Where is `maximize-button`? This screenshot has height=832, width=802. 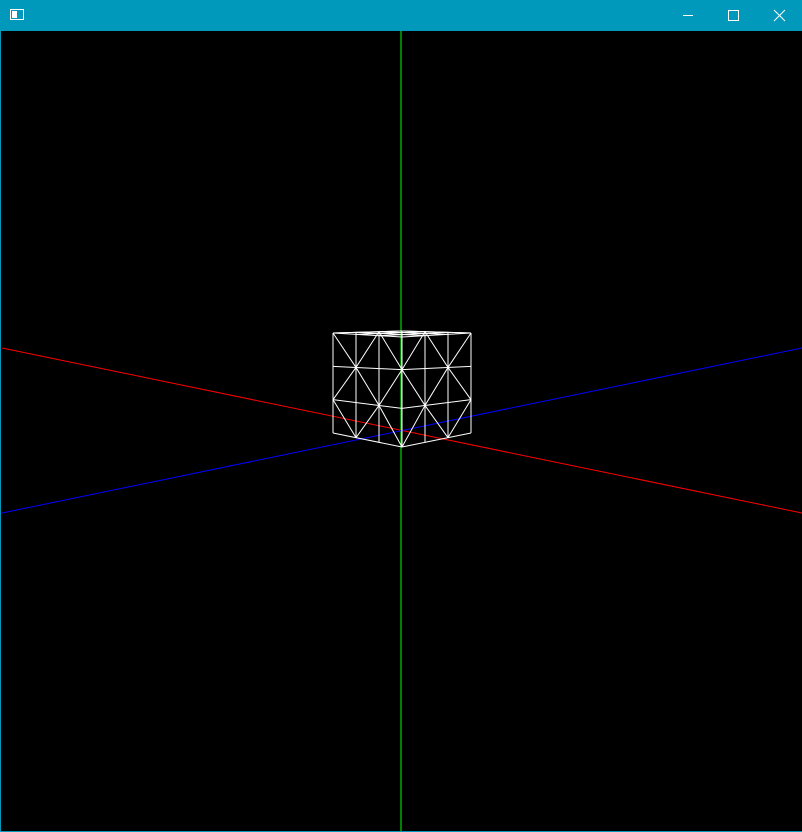
maximize-button is located at coordinates (734, 15).